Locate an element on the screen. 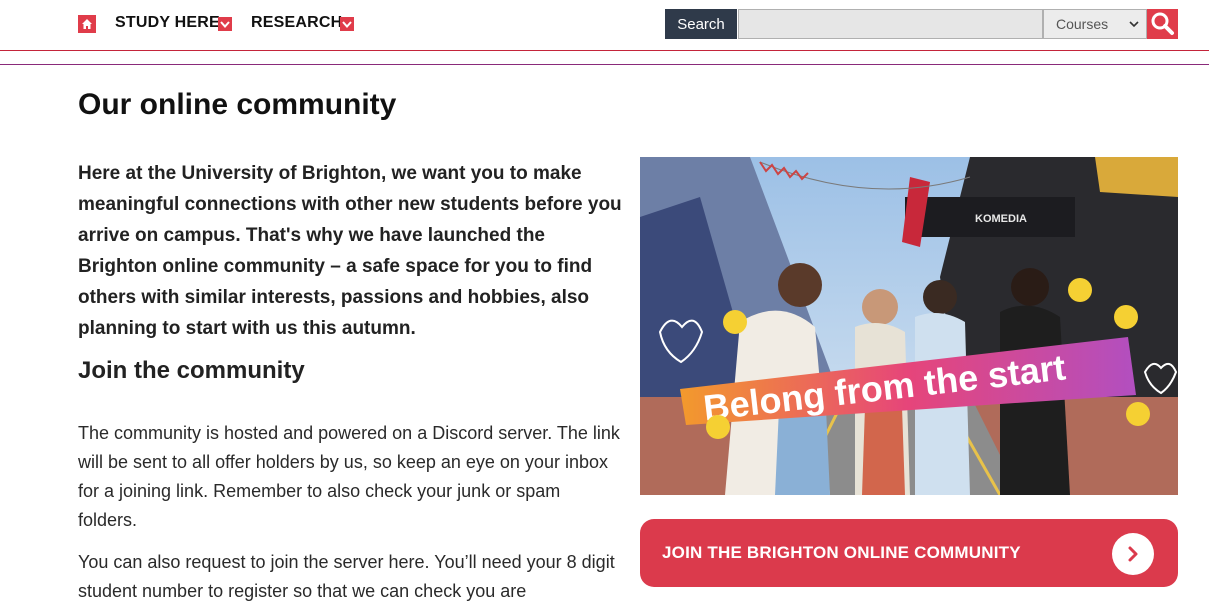  home-icon is located at coordinates (87, 24).